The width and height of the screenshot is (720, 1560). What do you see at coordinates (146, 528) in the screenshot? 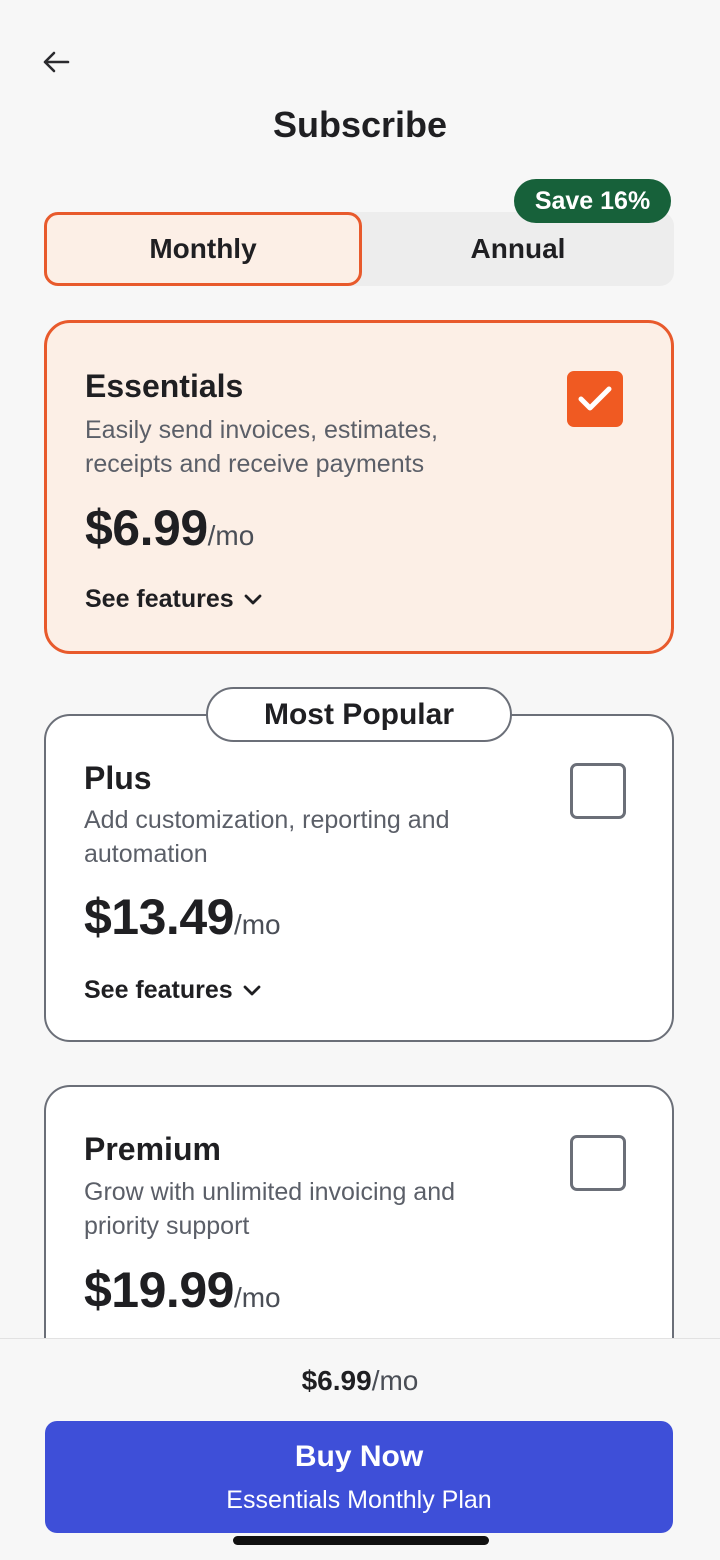
I see `price-amount: $6.99` at bounding box center [146, 528].